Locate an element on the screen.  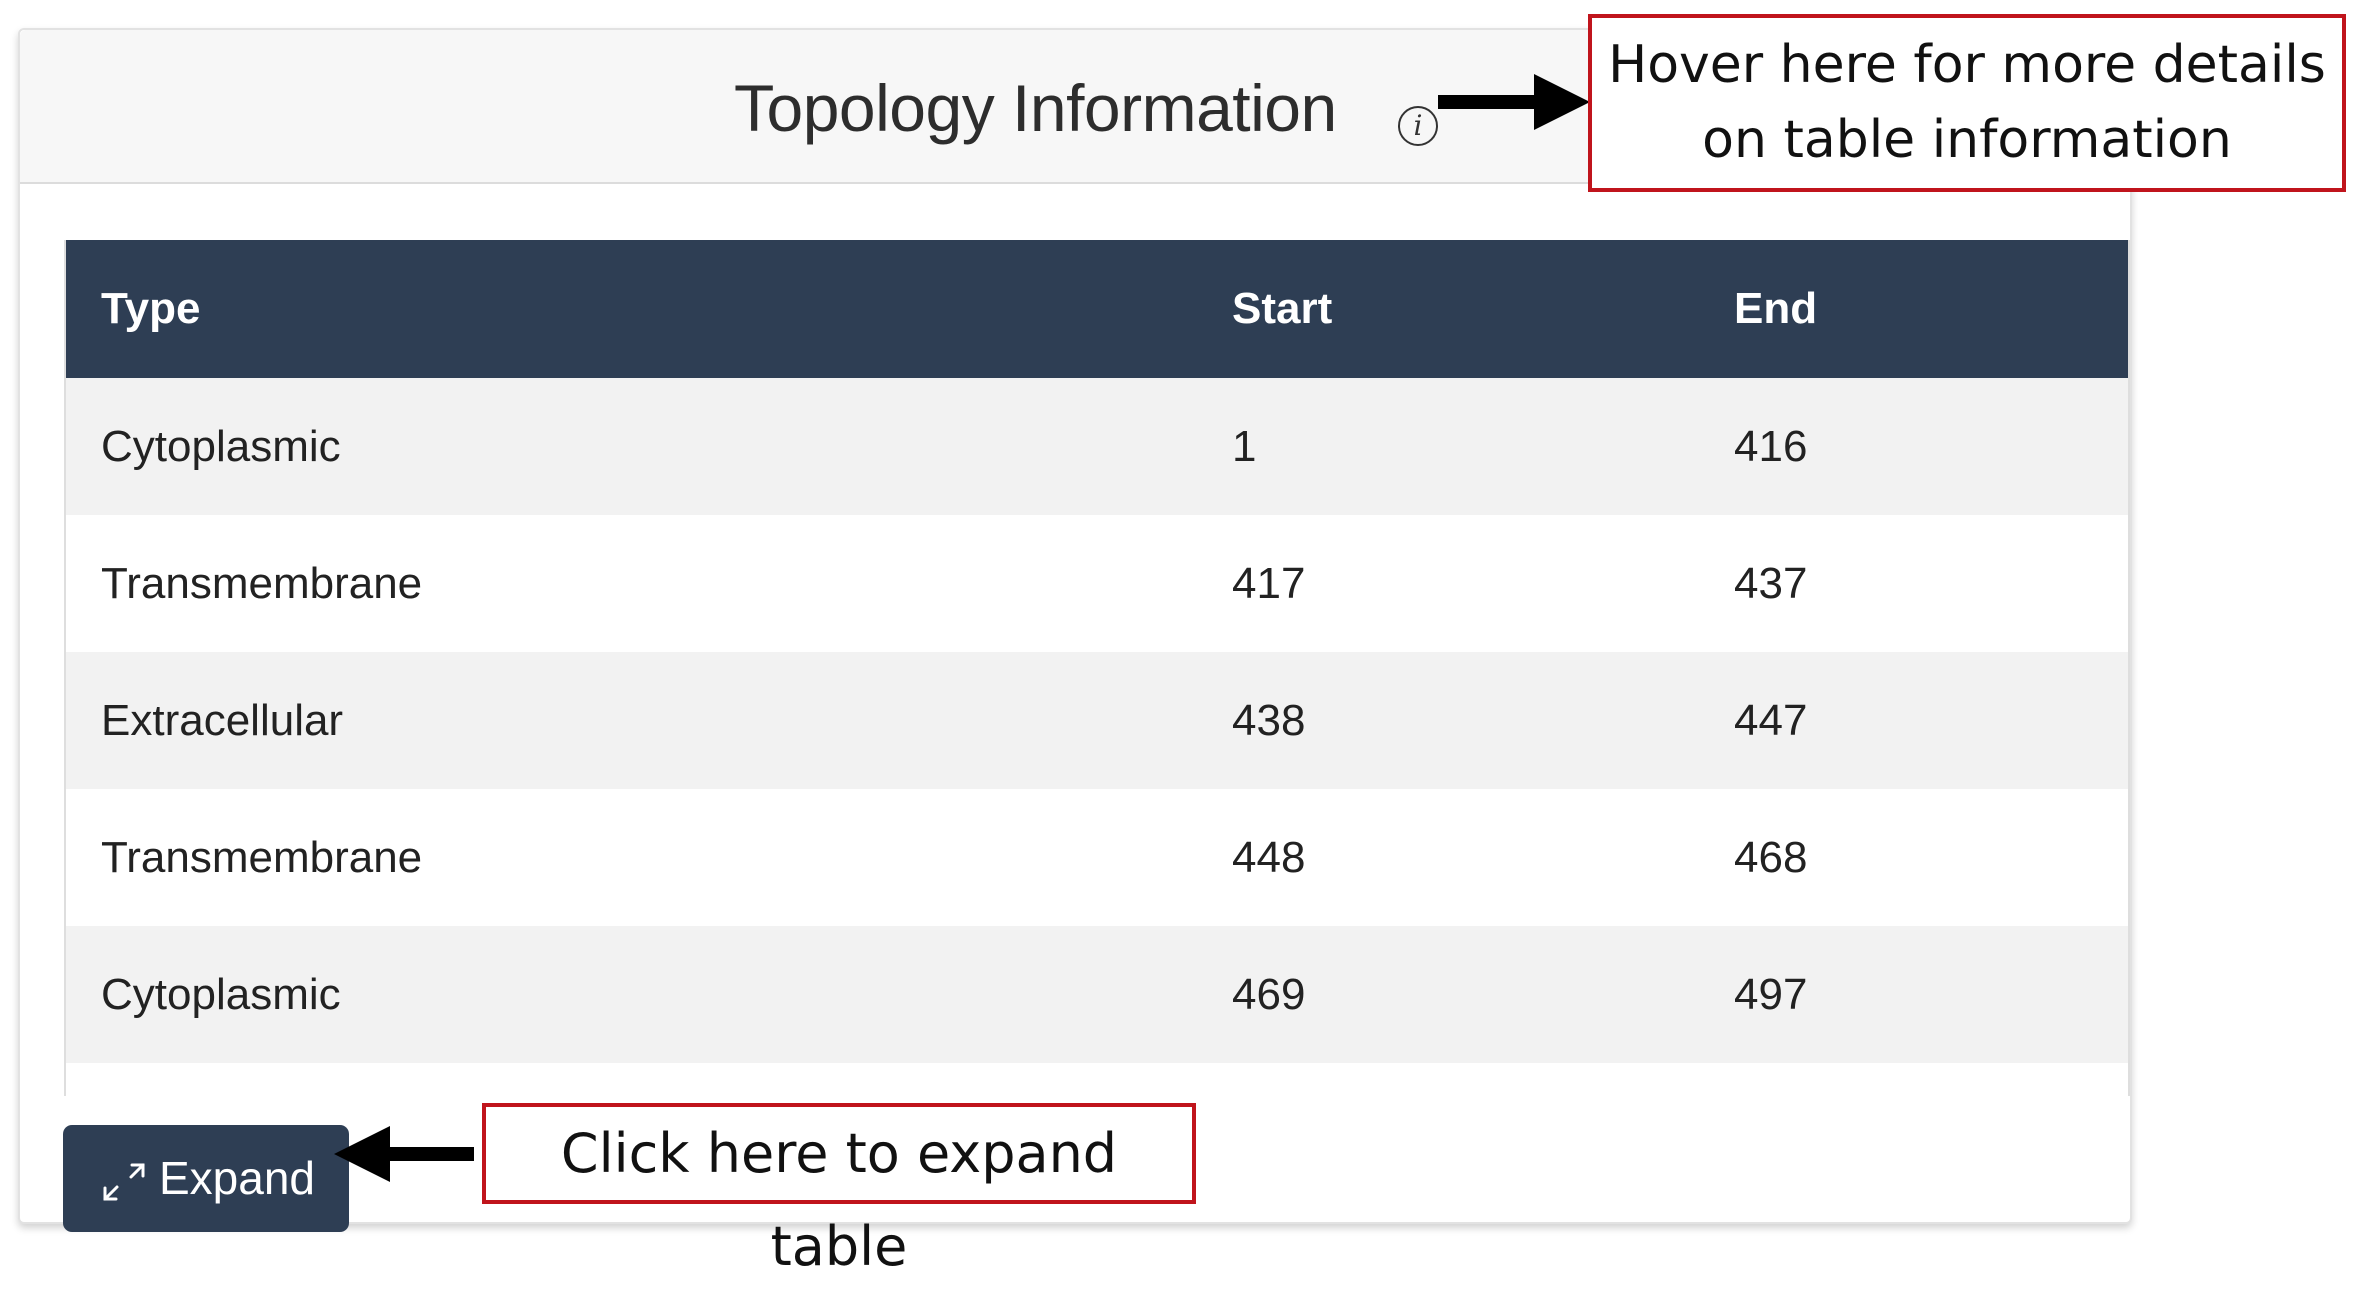
cell-start: 438 is located at coordinates (1448, 720).